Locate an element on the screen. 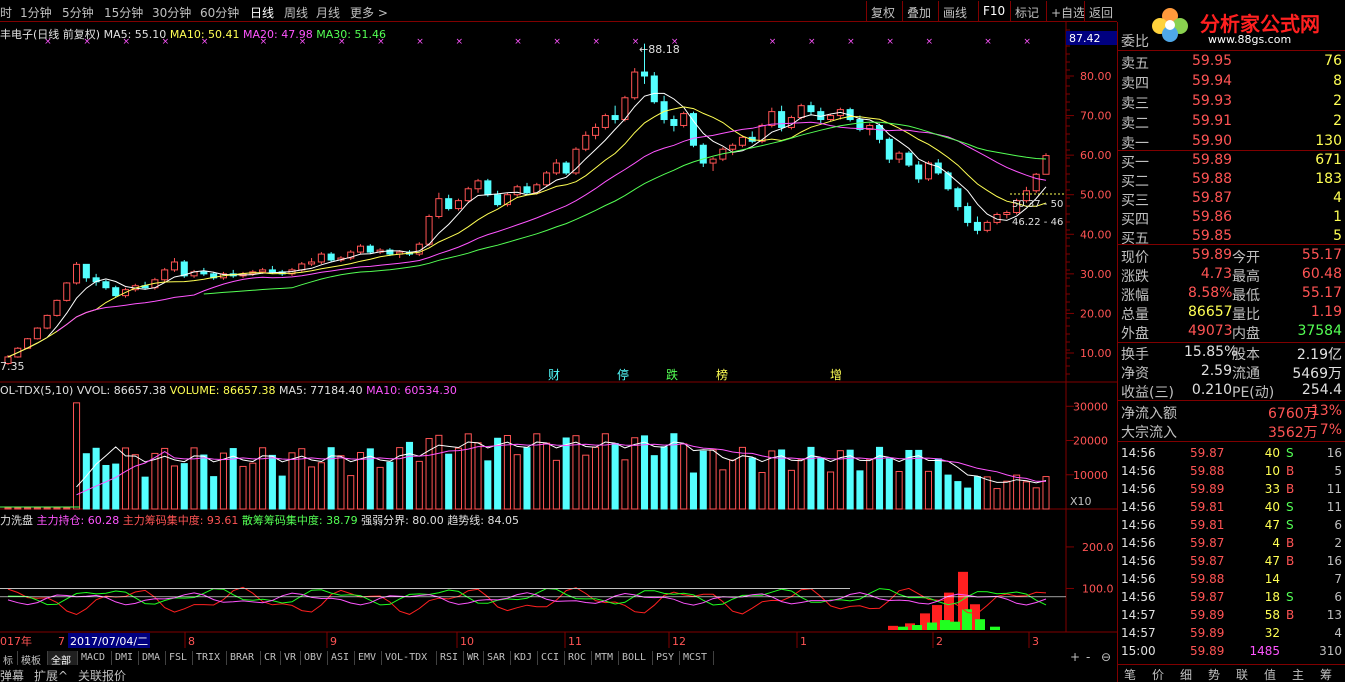 The width and height of the screenshot is (1345, 682). indicator-tab: VOL-TDX is located at coordinates (409, 658).